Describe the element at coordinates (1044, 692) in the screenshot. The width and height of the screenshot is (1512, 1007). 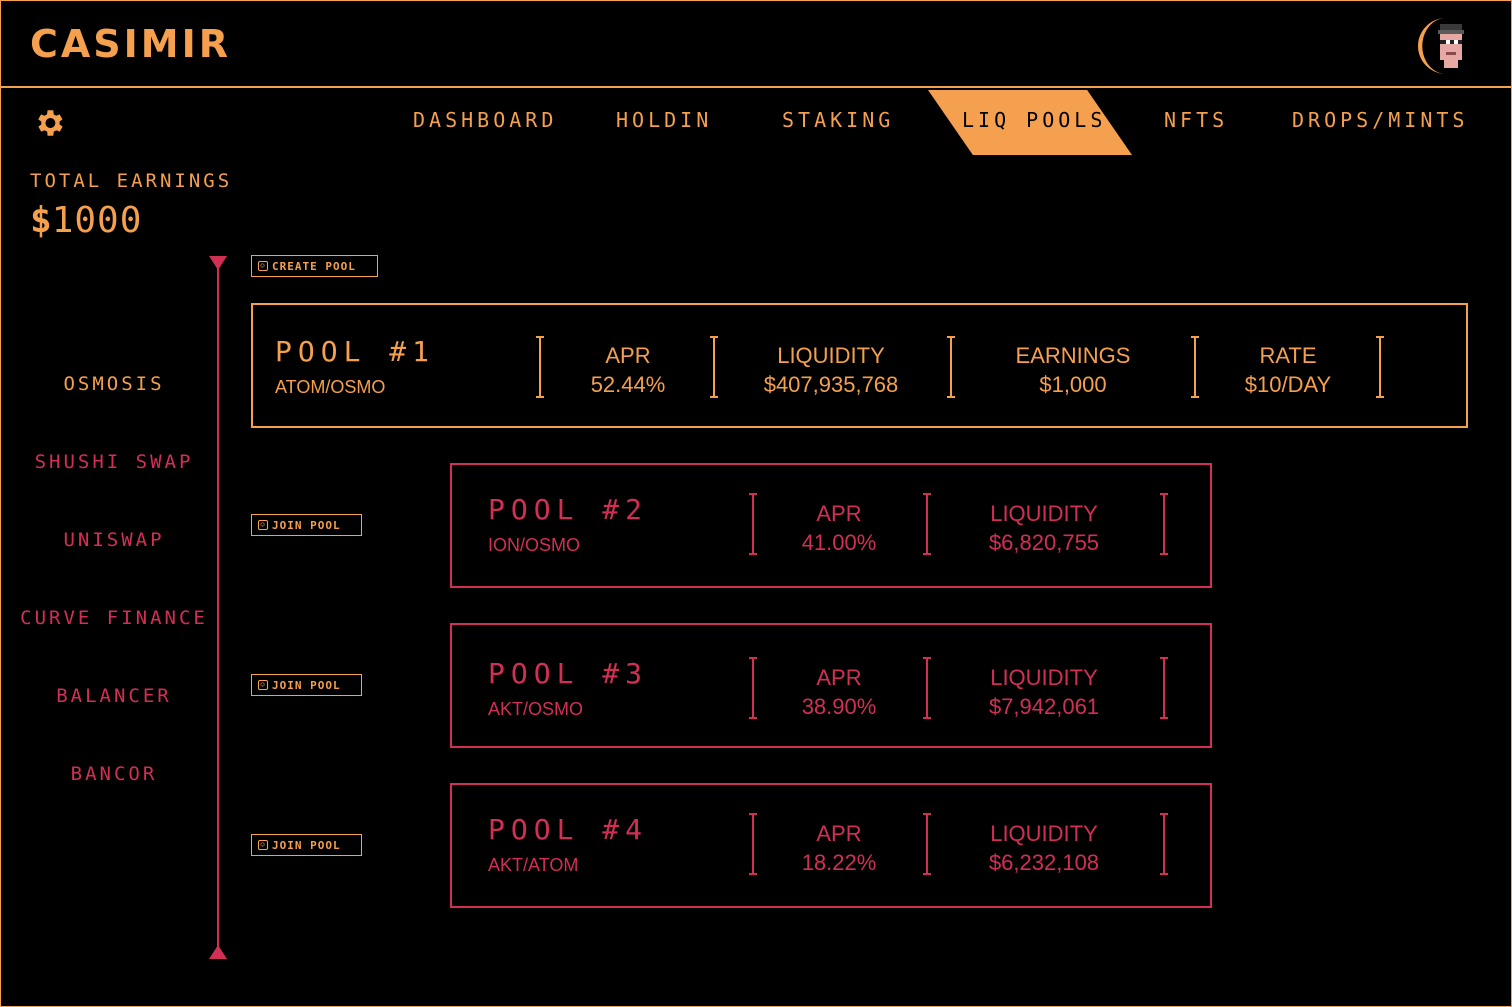
I see `pool-liquidity: LIQUIDITY $7,942,061` at that location.